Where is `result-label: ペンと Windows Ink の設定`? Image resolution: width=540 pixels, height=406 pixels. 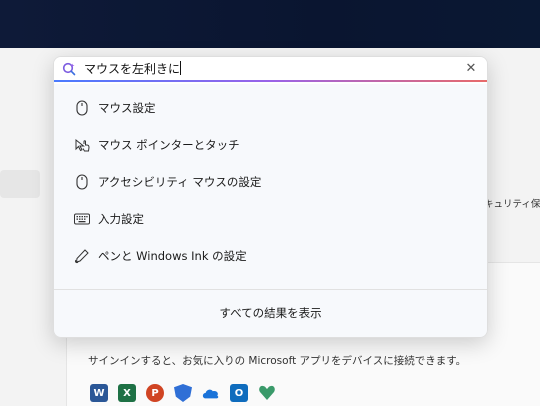
result-label: ペンと Windows Ink の設定 is located at coordinates (172, 255).